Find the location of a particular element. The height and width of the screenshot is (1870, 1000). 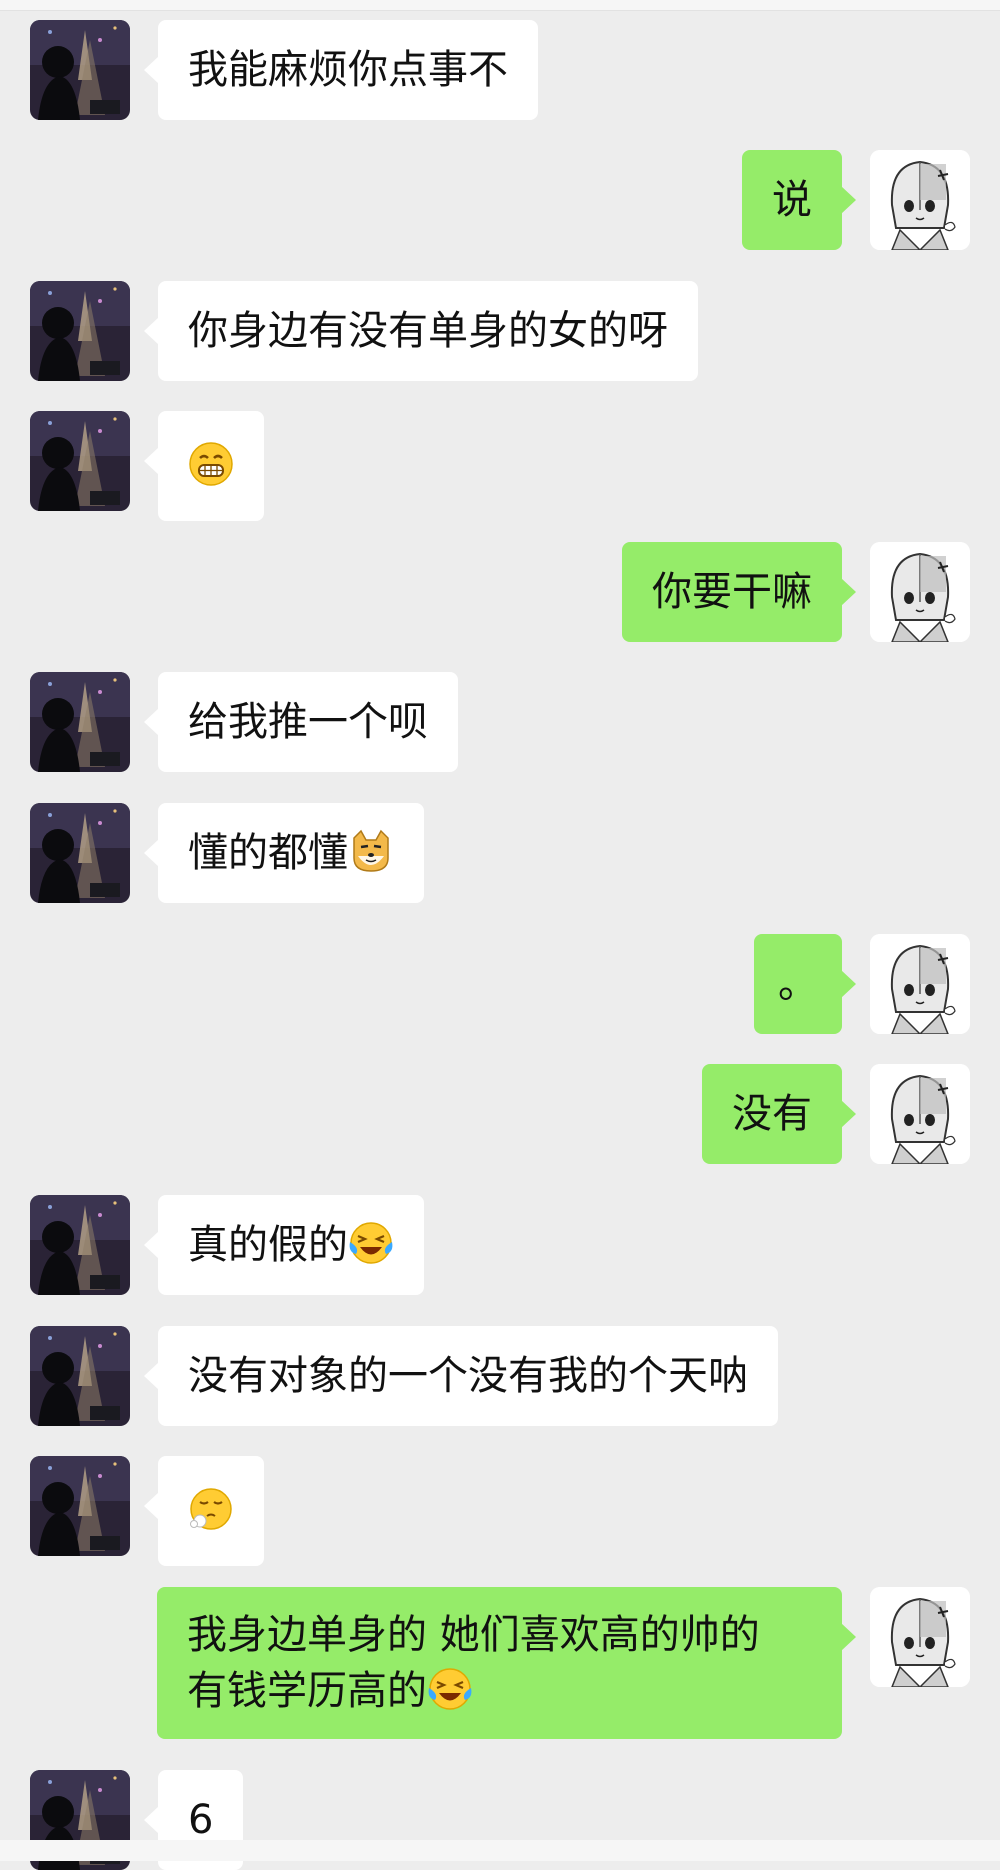

doge-emoji-icon is located at coordinates (371, 851).